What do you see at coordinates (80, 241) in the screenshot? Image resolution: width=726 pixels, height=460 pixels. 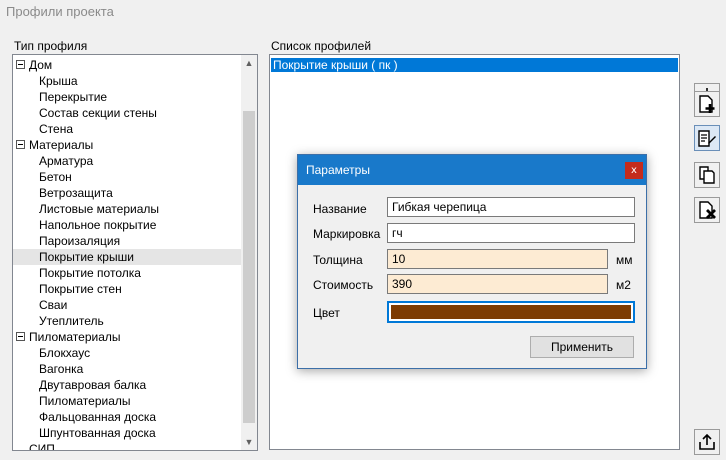 I see `tree-item-label: Пароизаляция` at bounding box center [80, 241].